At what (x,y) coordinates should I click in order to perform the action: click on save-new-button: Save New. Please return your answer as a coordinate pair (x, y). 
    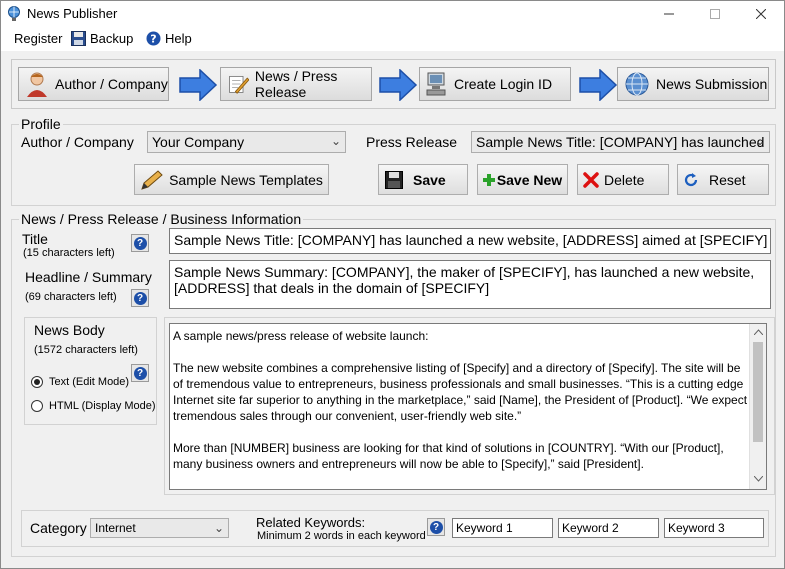
    Looking at the image, I should click on (522, 179).